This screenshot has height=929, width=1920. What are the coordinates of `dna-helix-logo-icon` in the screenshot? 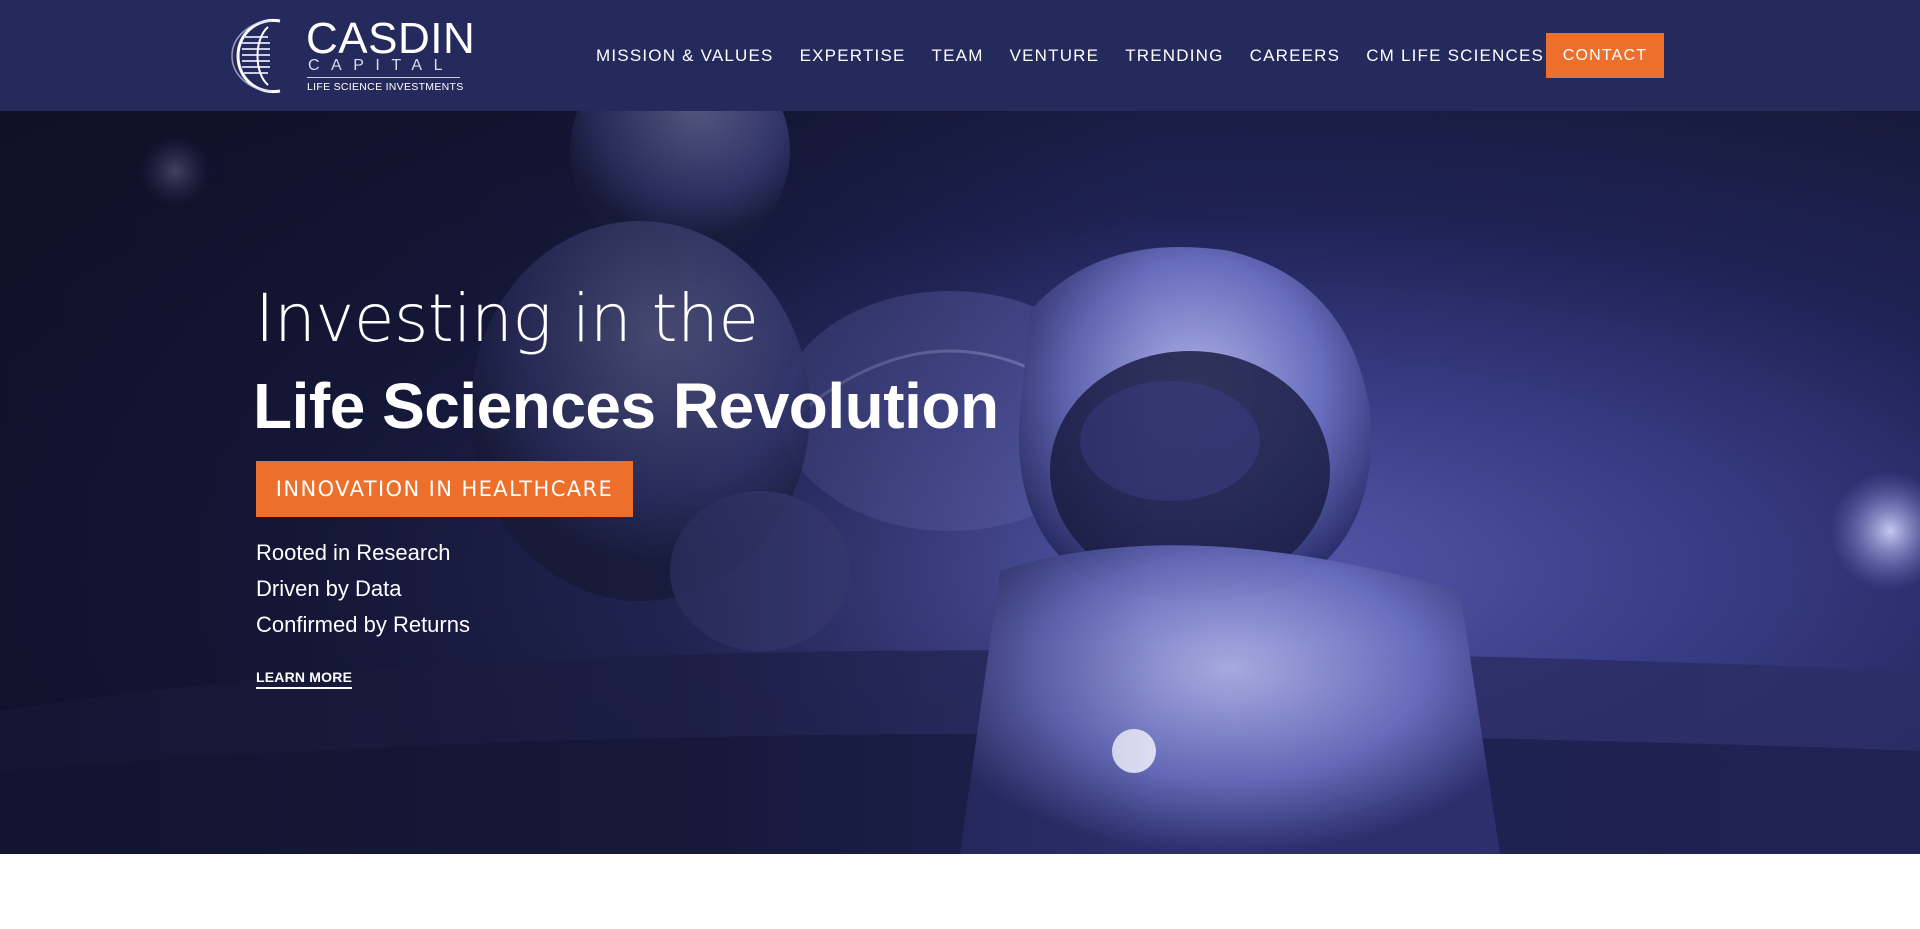 It's located at (256, 56).